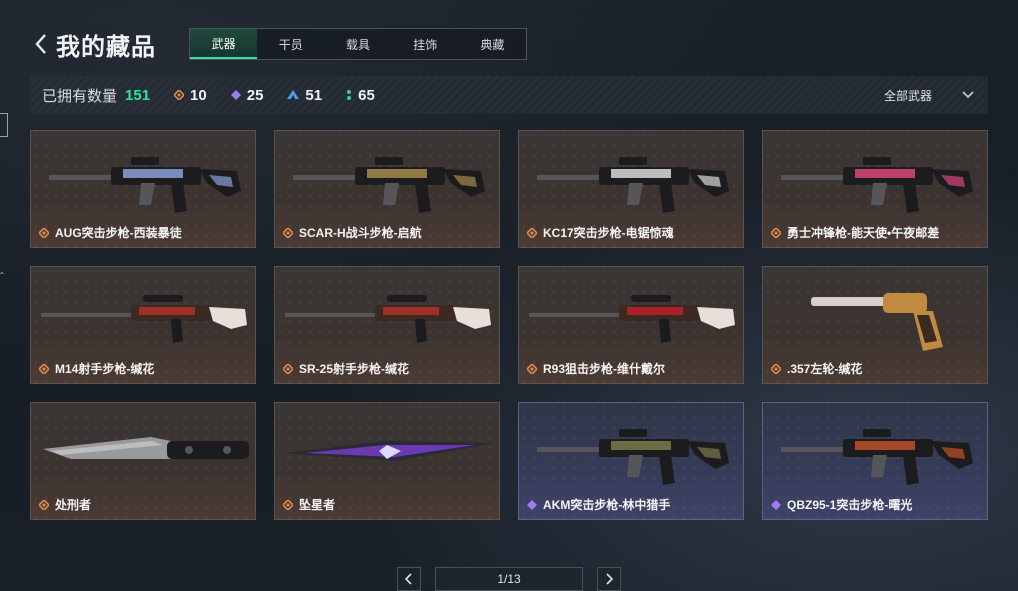 This screenshot has width=1018, height=591. I want to click on page-indicator: 1/13, so click(509, 579).